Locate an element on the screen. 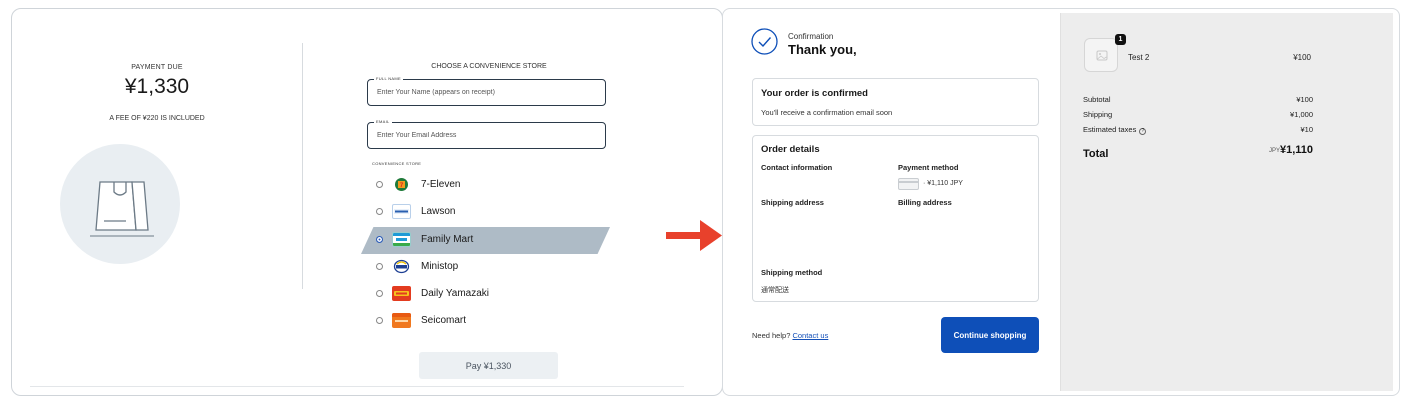  subtotal-value: ¥100 is located at coordinates (1304, 99).